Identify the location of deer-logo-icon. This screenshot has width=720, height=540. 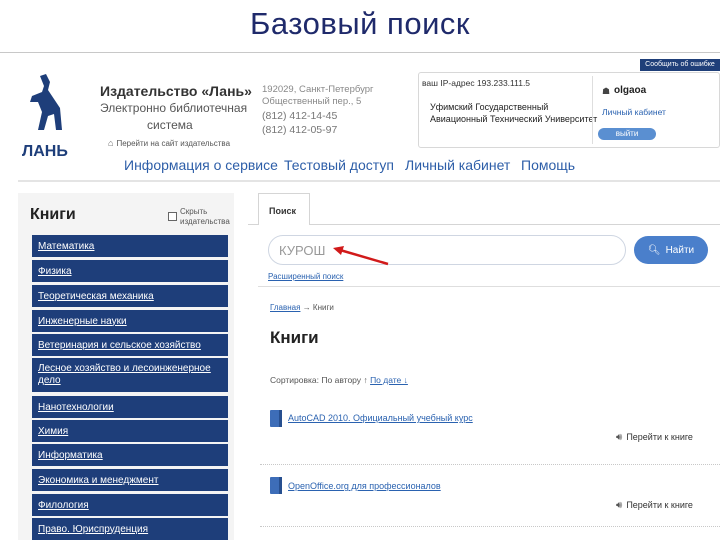
(46, 102).